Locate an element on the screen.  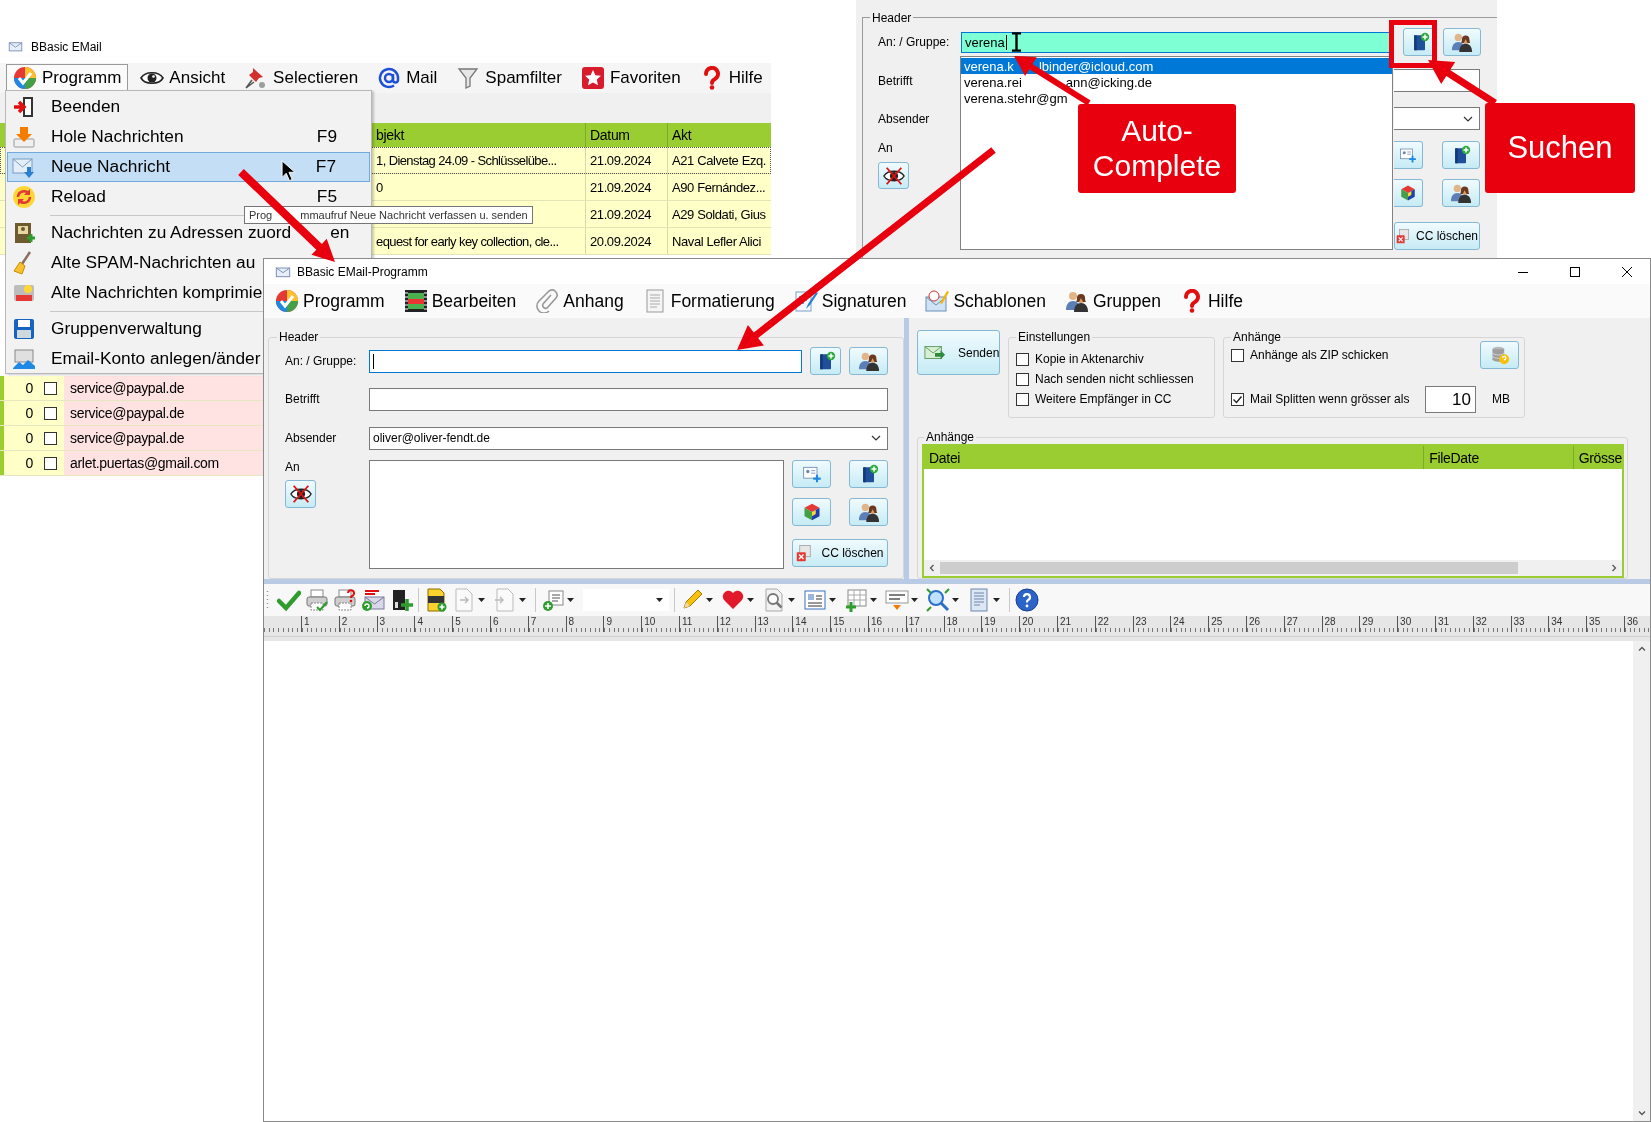
recipient-field is located at coordinates (585, 361).